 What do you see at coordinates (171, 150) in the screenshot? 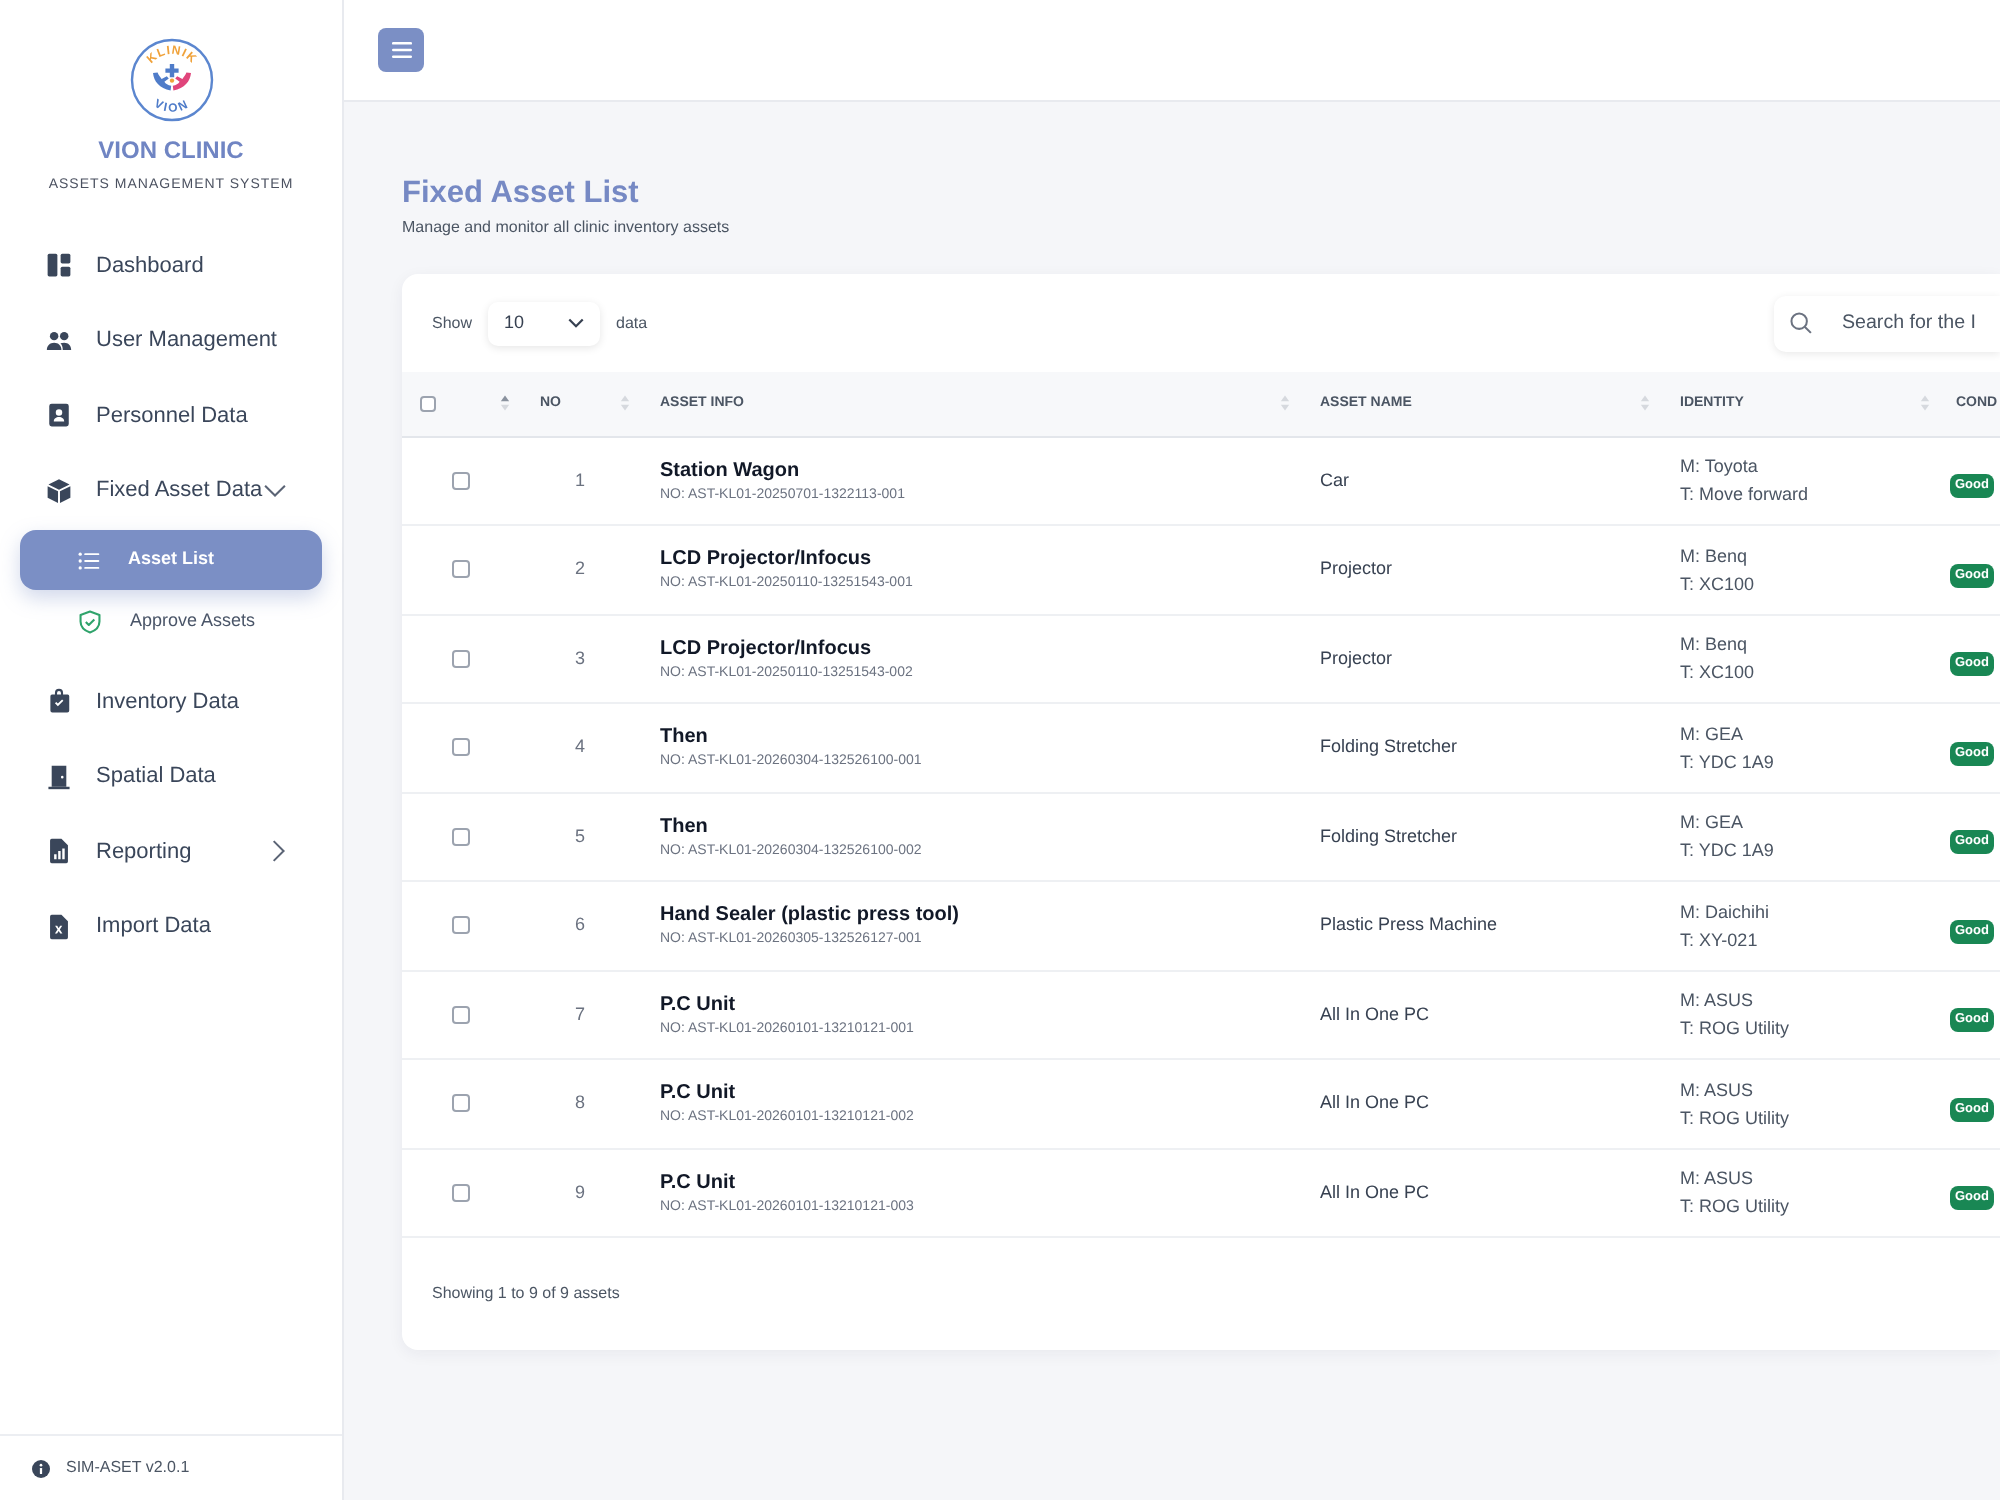
I see `brand-name: VION CLINIC` at bounding box center [171, 150].